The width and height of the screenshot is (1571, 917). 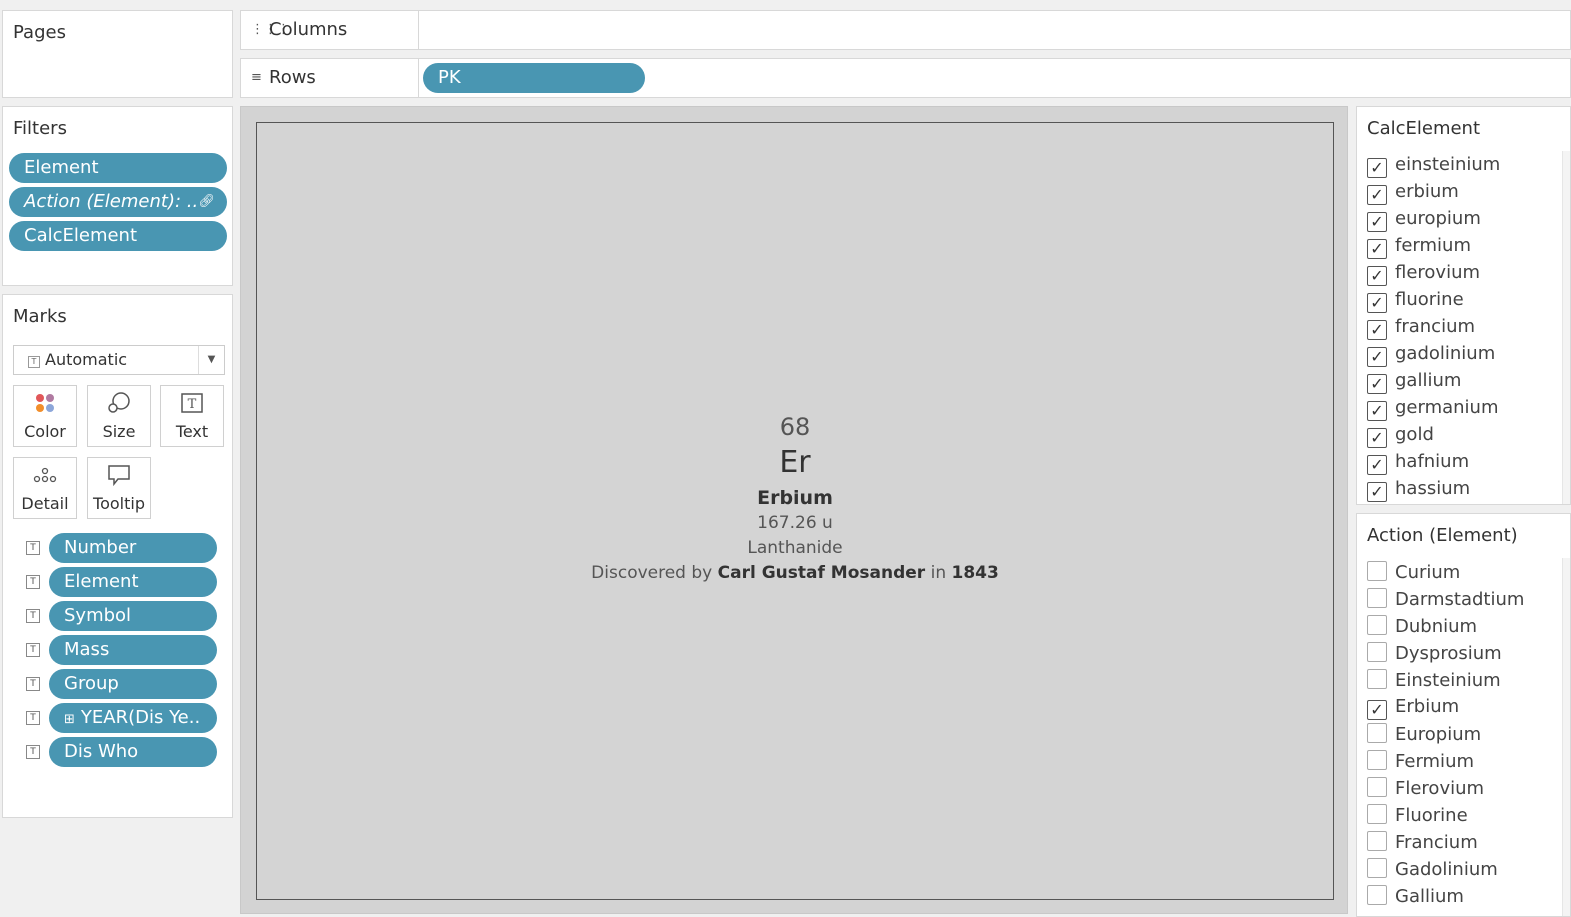 What do you see at coordinates (1422, 627) in the screenshot?
I see `filter-list-item: Dubnium` at bounding box center [1422, 627].